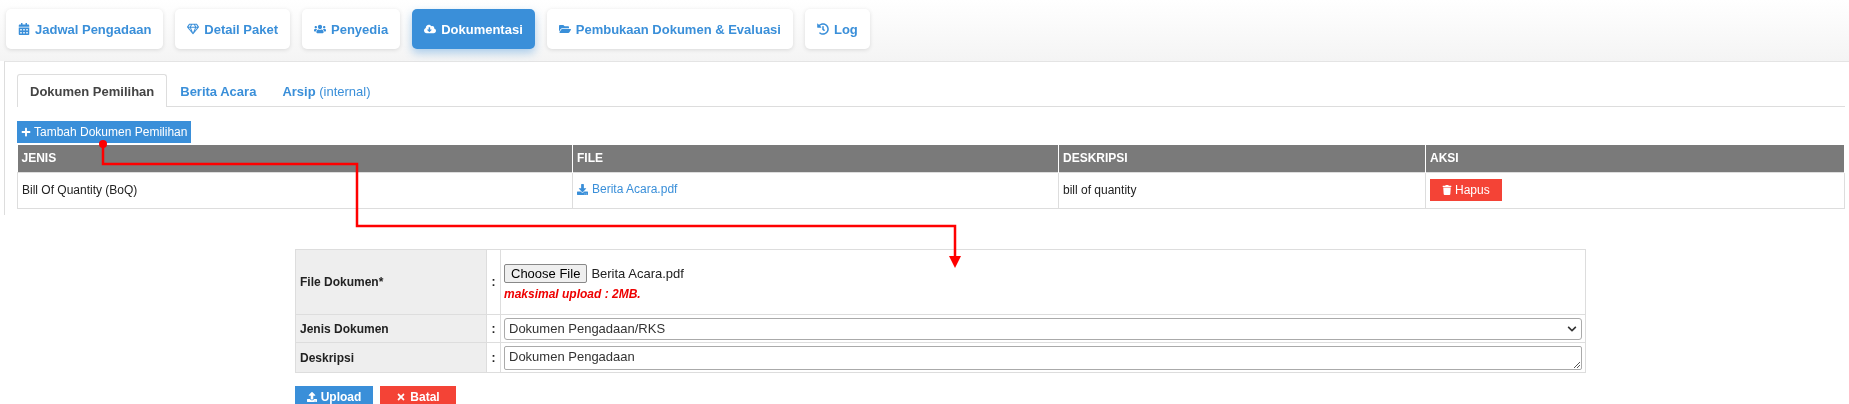 This screenshot has width=1849, height=404. Describe the element at coordinates (193, 29) in the screenshot. I see `diamond-icon` at that location.